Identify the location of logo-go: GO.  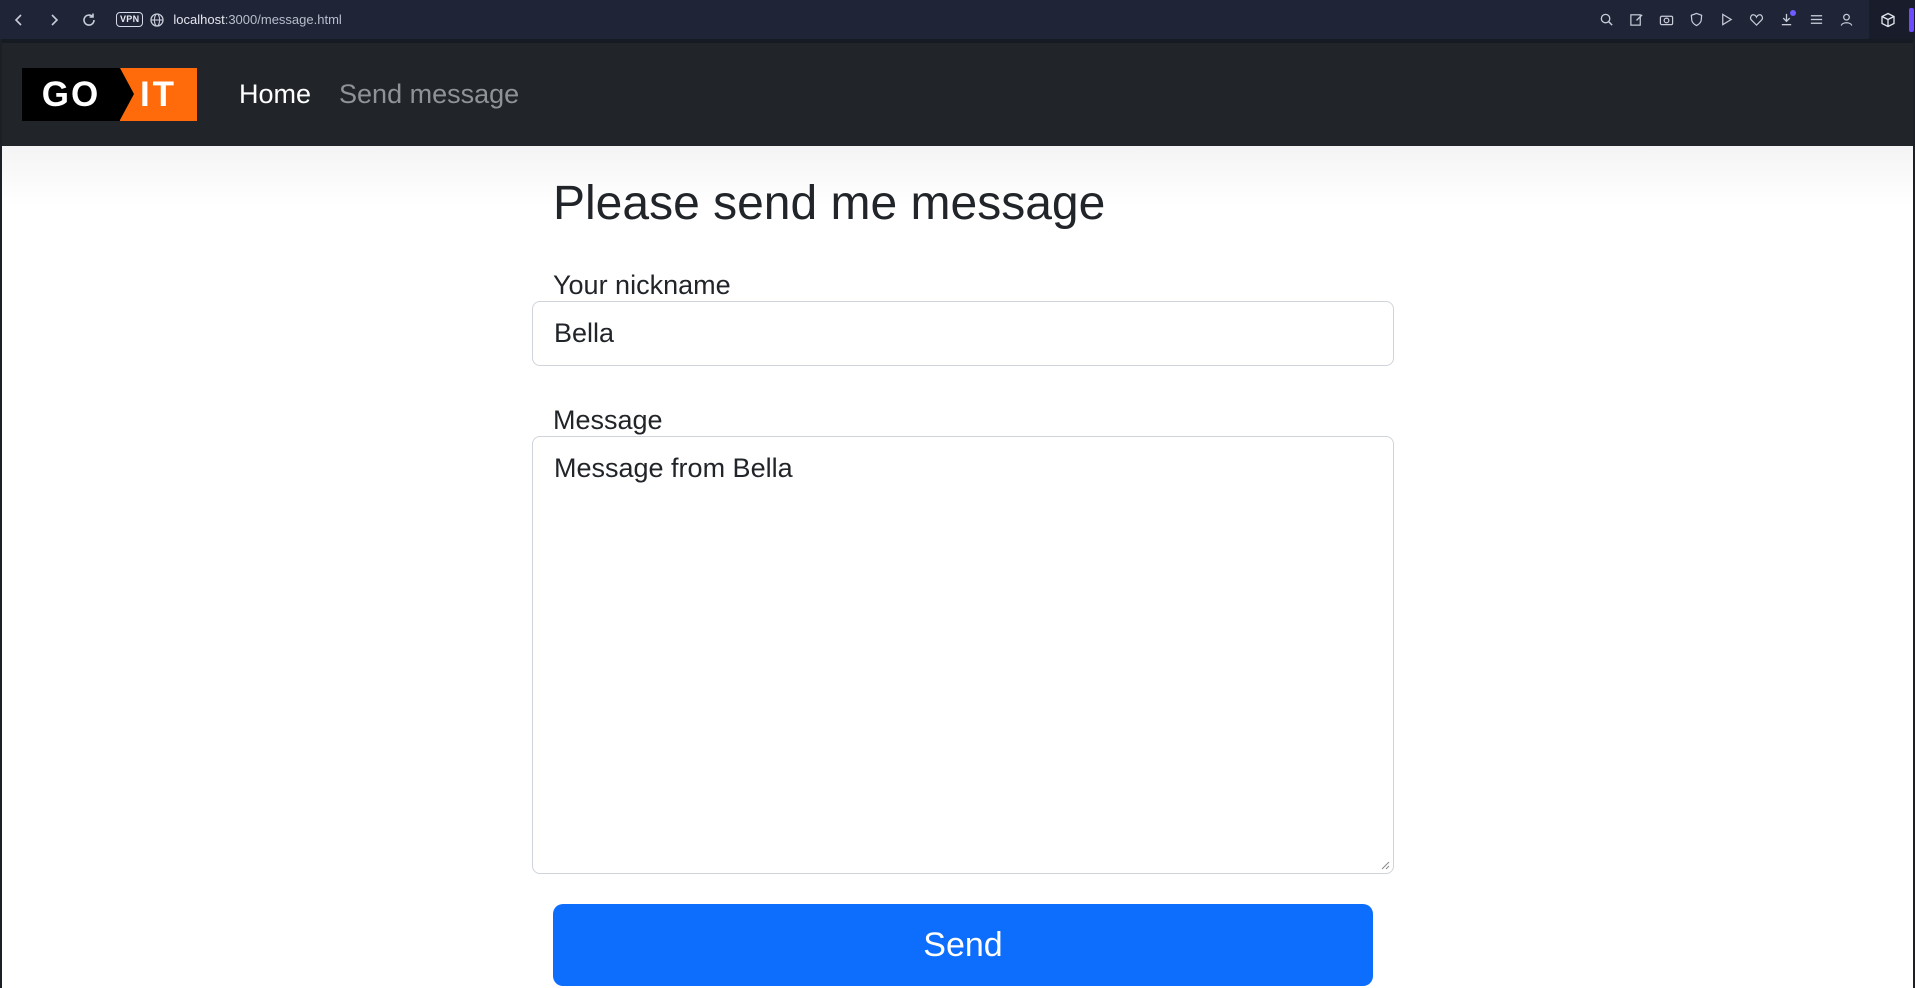
(71, 94).